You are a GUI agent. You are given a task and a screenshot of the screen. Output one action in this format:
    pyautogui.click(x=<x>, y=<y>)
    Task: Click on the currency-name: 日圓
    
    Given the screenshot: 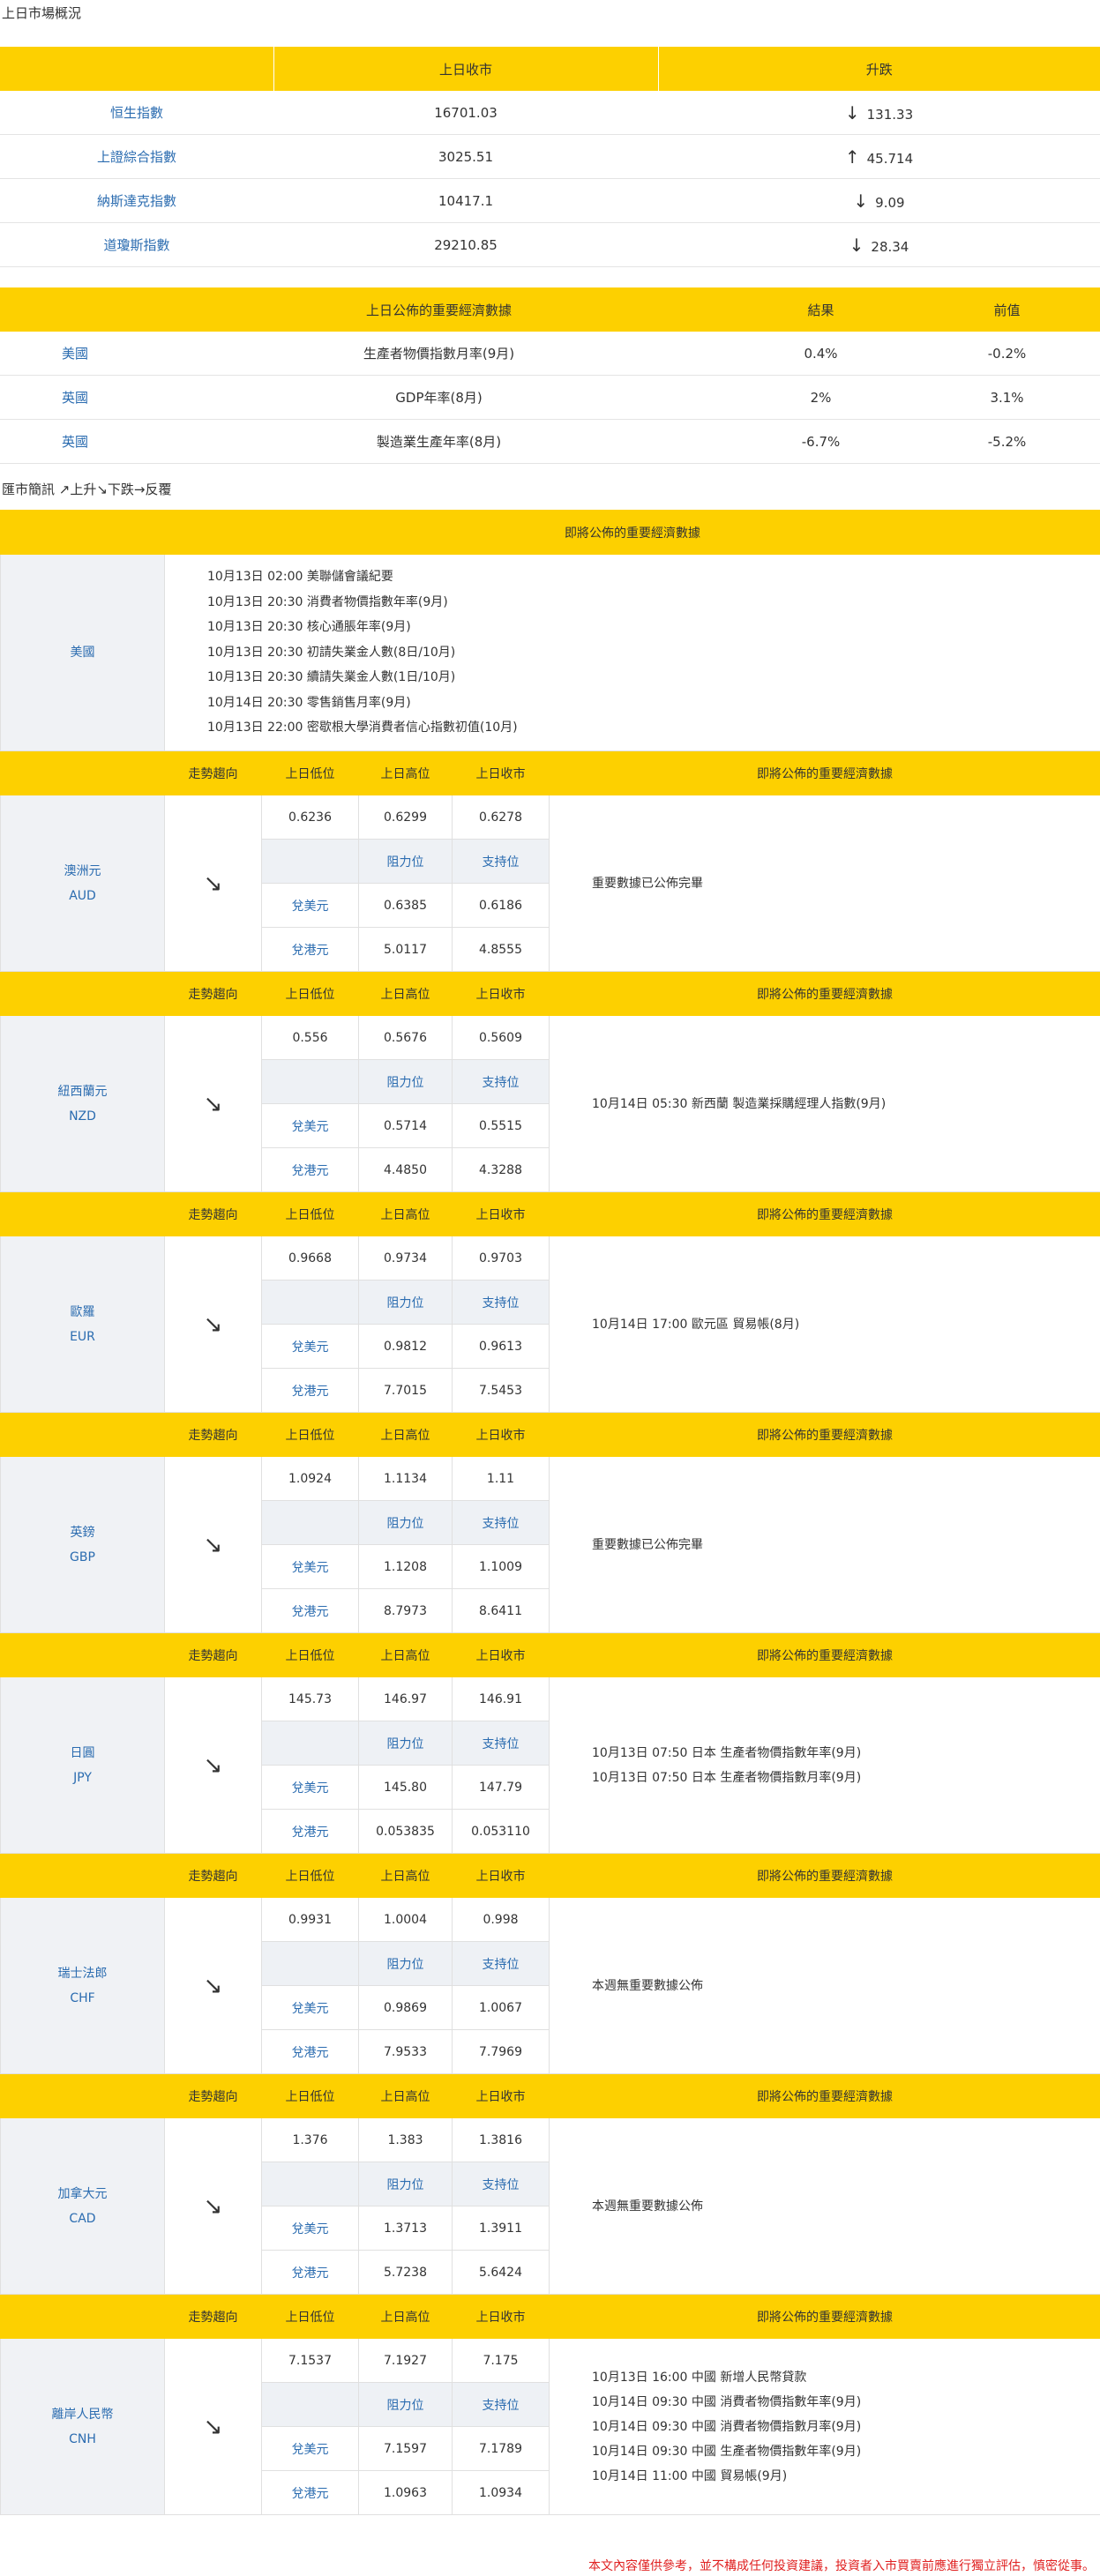 What is the action you would take?
    pyautogui.click(x=82, y=1752)
    